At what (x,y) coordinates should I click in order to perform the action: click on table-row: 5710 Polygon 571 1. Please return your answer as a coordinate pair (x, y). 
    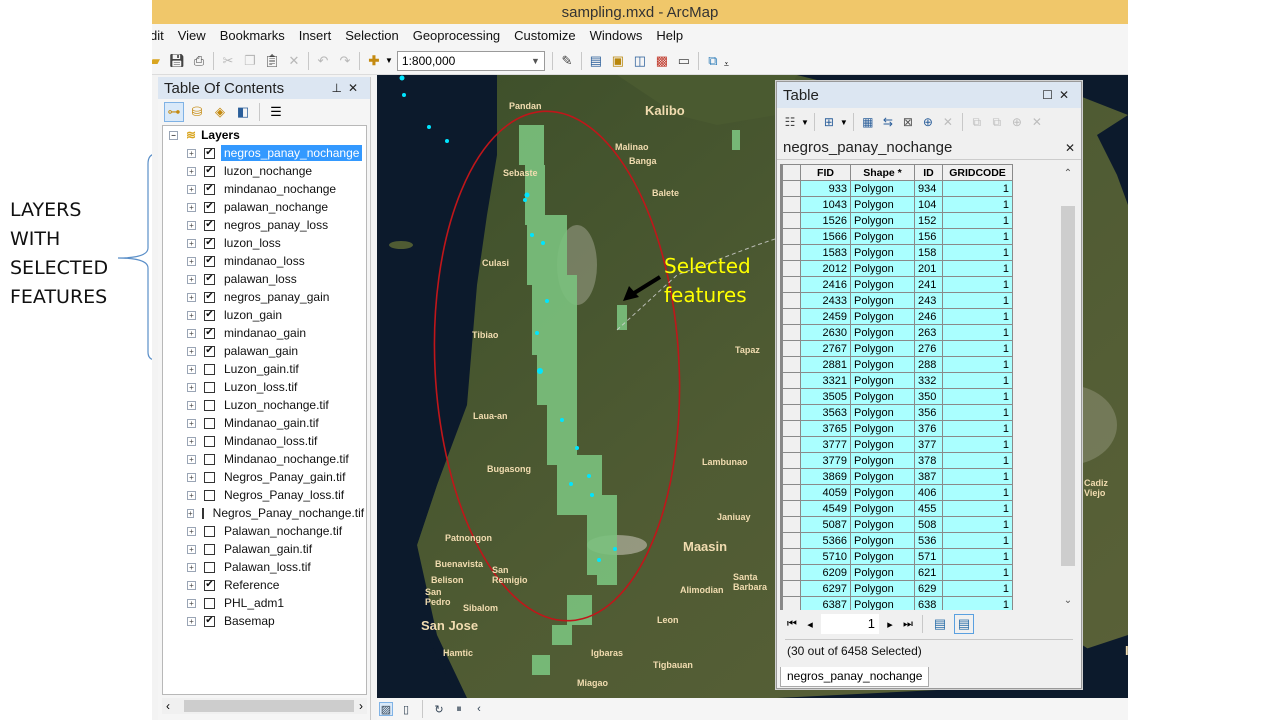
    Looking at the image, I should click on (897, 556).